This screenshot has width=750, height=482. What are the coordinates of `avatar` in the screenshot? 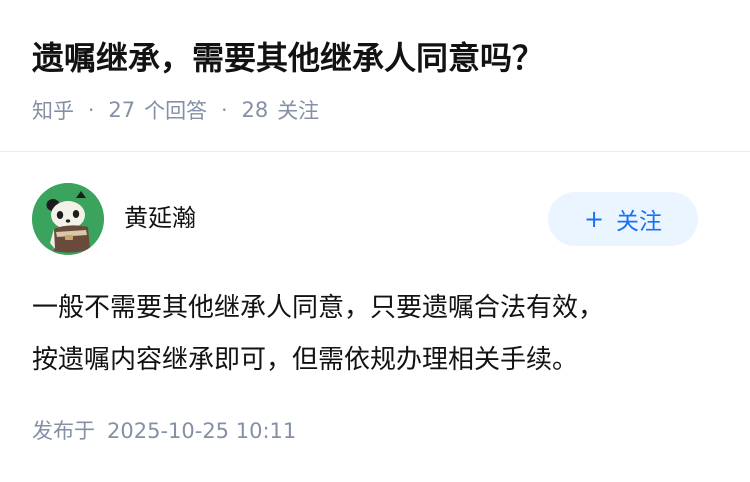 It's located at (68, 219).